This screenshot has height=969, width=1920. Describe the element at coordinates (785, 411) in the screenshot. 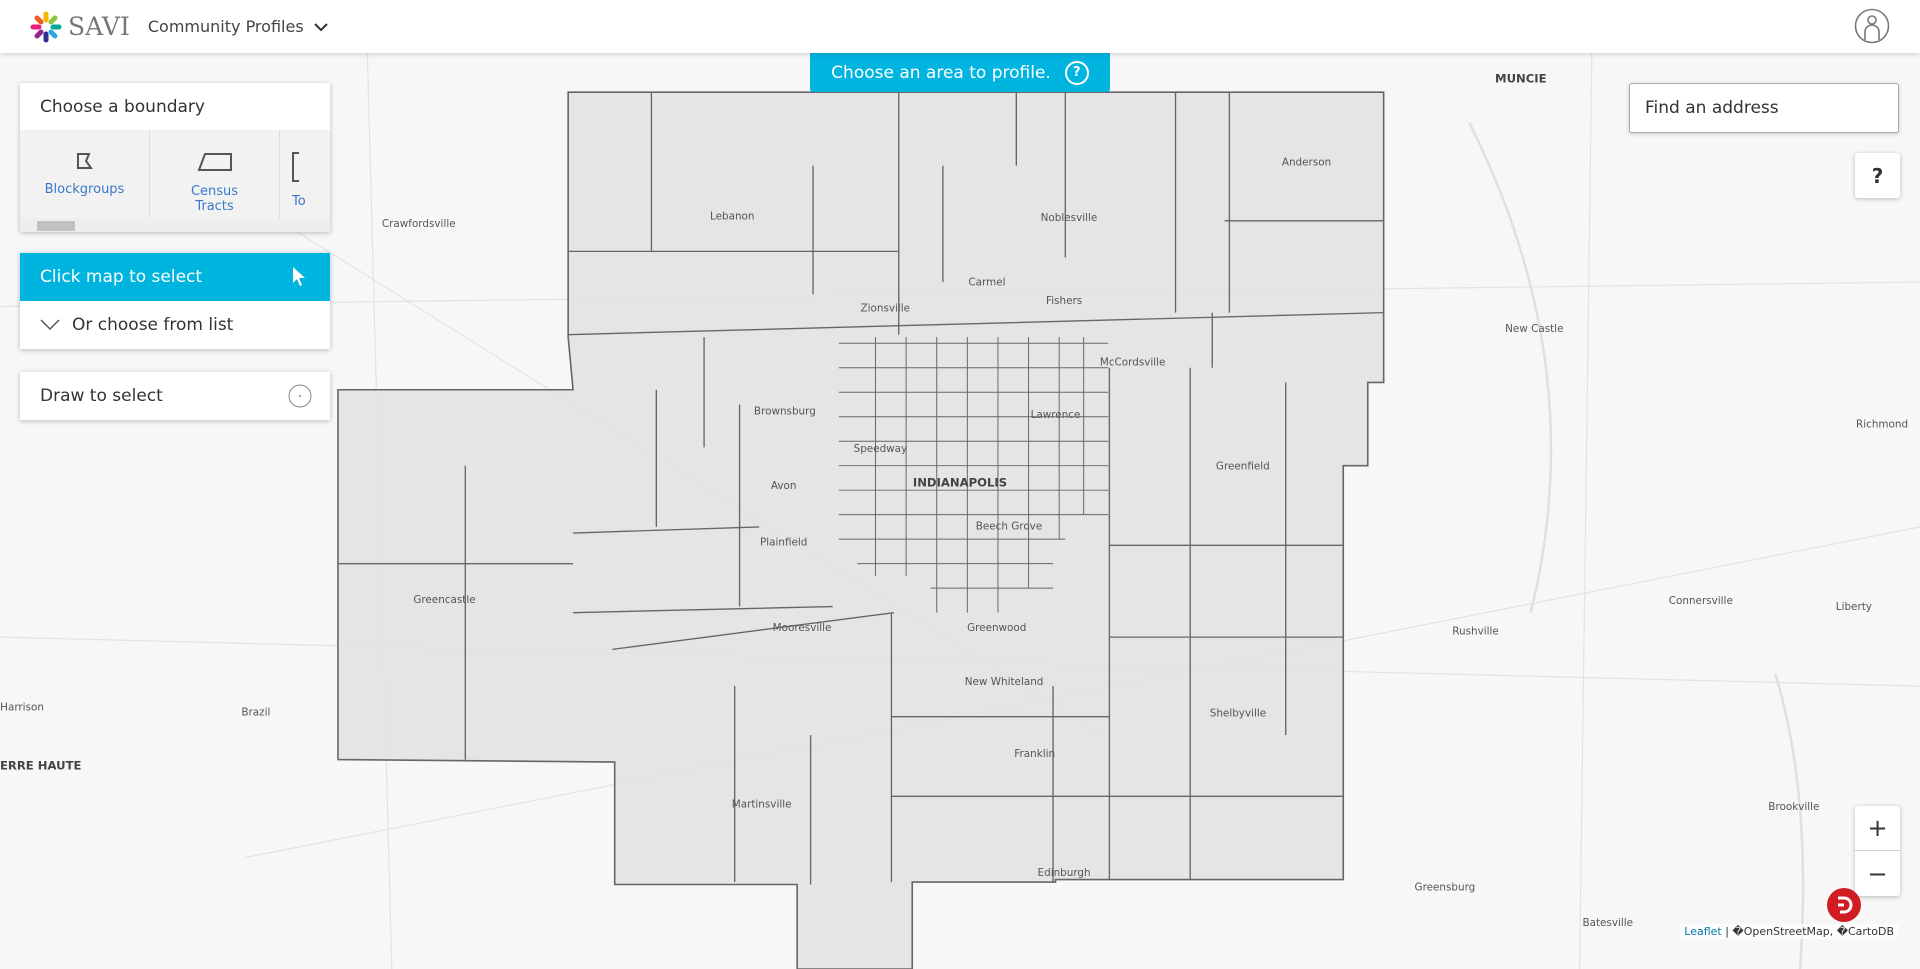

I see `place-label: Brownsburg` at that location.